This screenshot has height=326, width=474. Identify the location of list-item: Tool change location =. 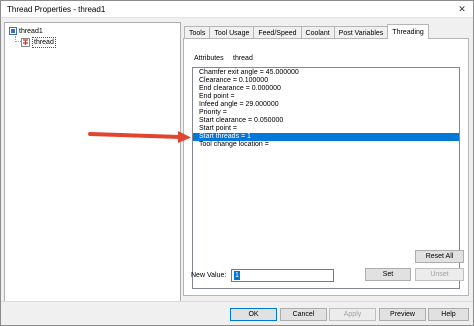
(326, 145).